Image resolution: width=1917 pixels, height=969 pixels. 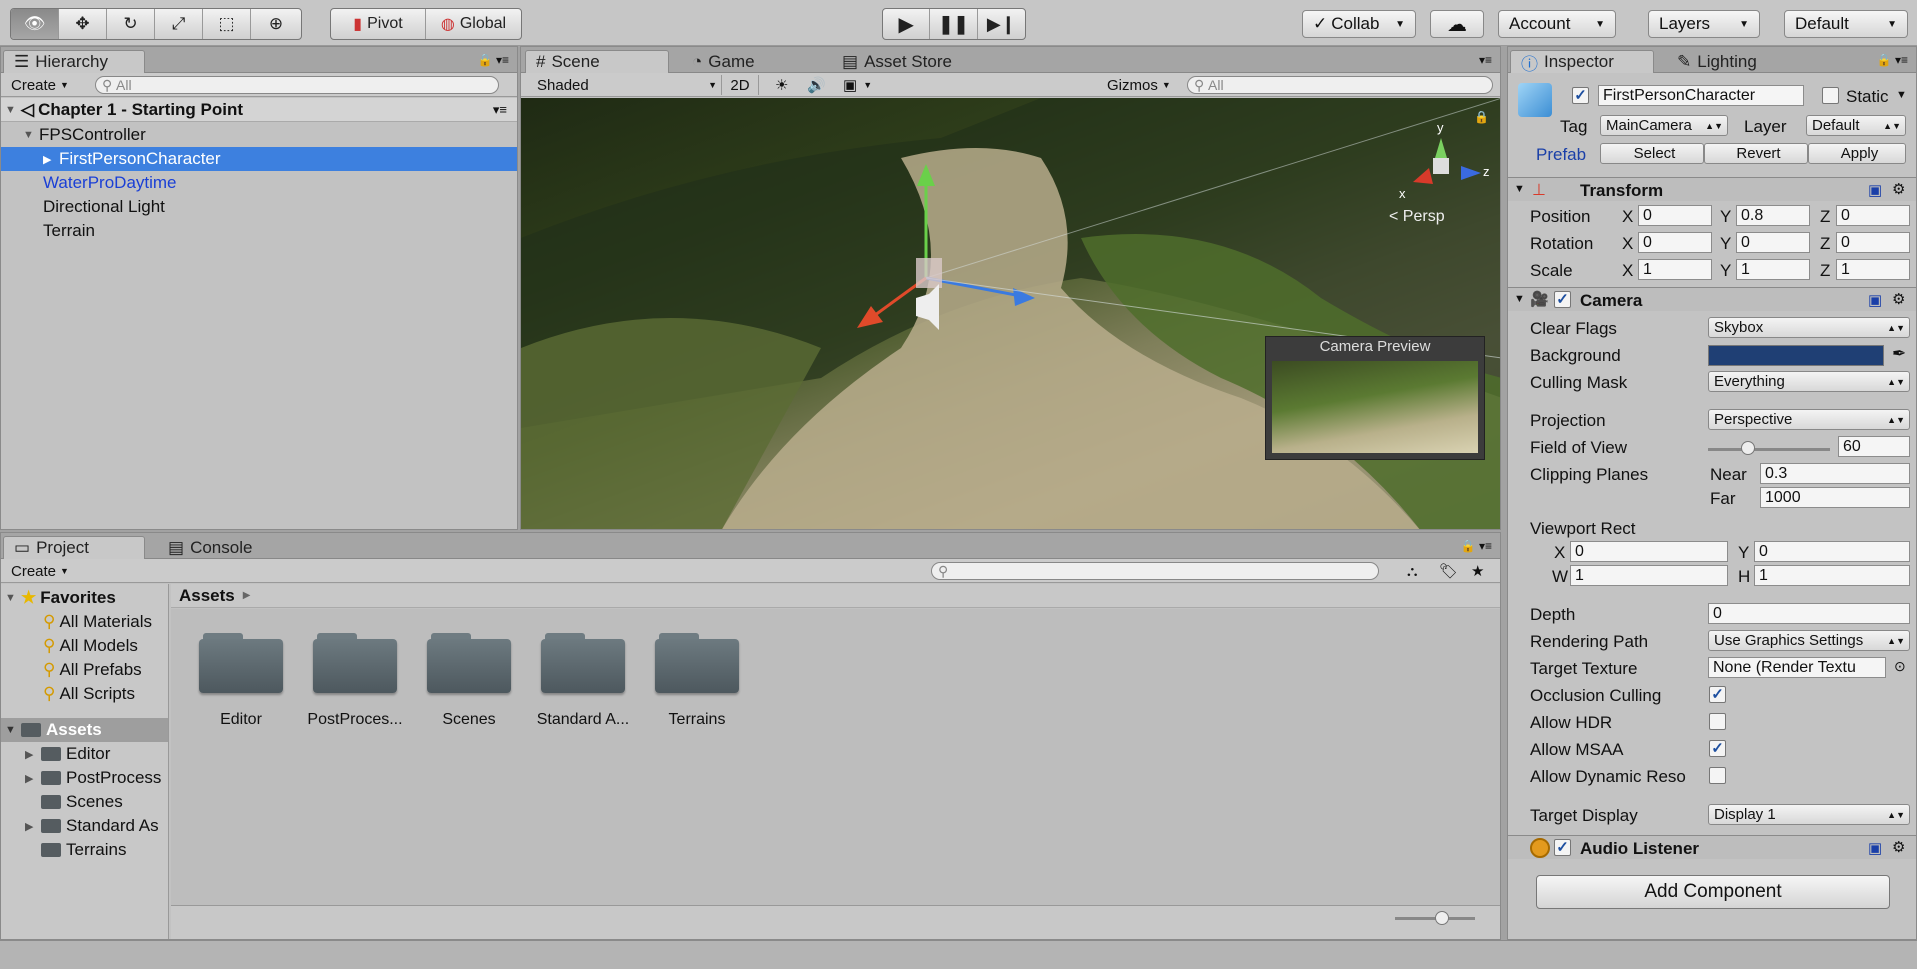 What do you see at coordinates (1675, 269) in the screenshot?
I see `scale-x-input: 1` at bounding box center [1675, 269].